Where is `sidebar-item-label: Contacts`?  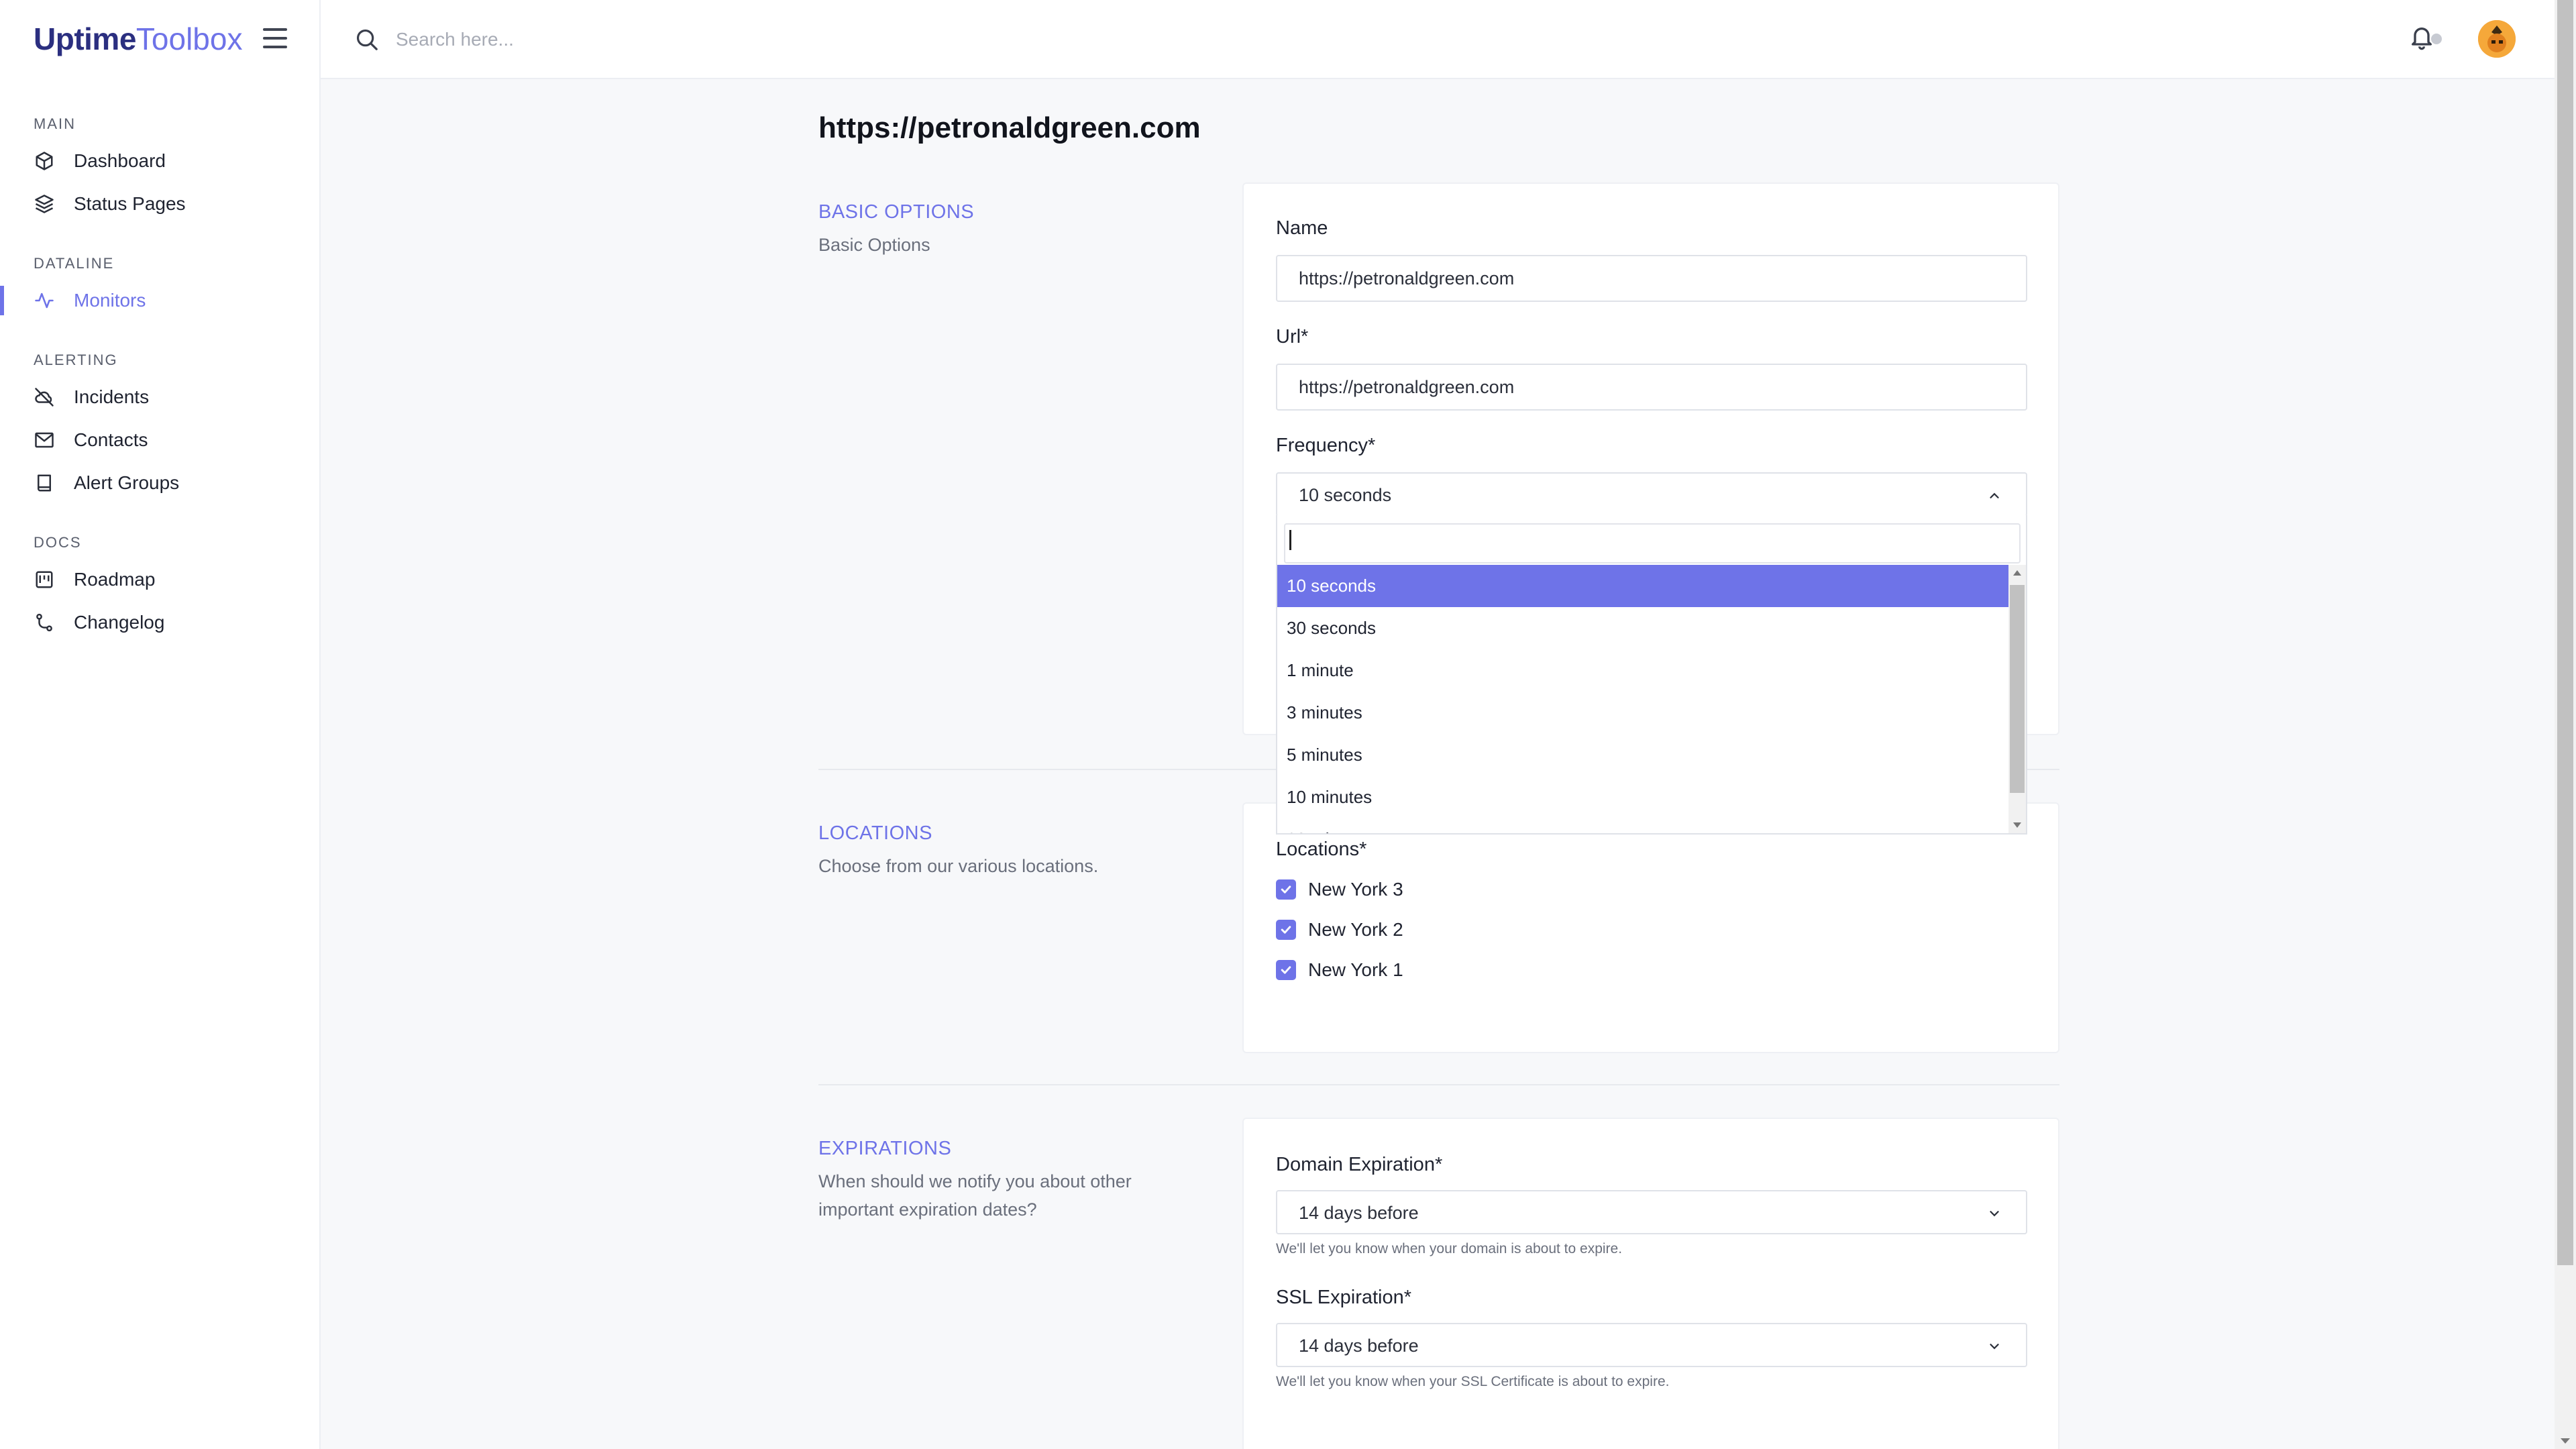 sidebar-item-label: Contacts is located at coordinates (111, 439).